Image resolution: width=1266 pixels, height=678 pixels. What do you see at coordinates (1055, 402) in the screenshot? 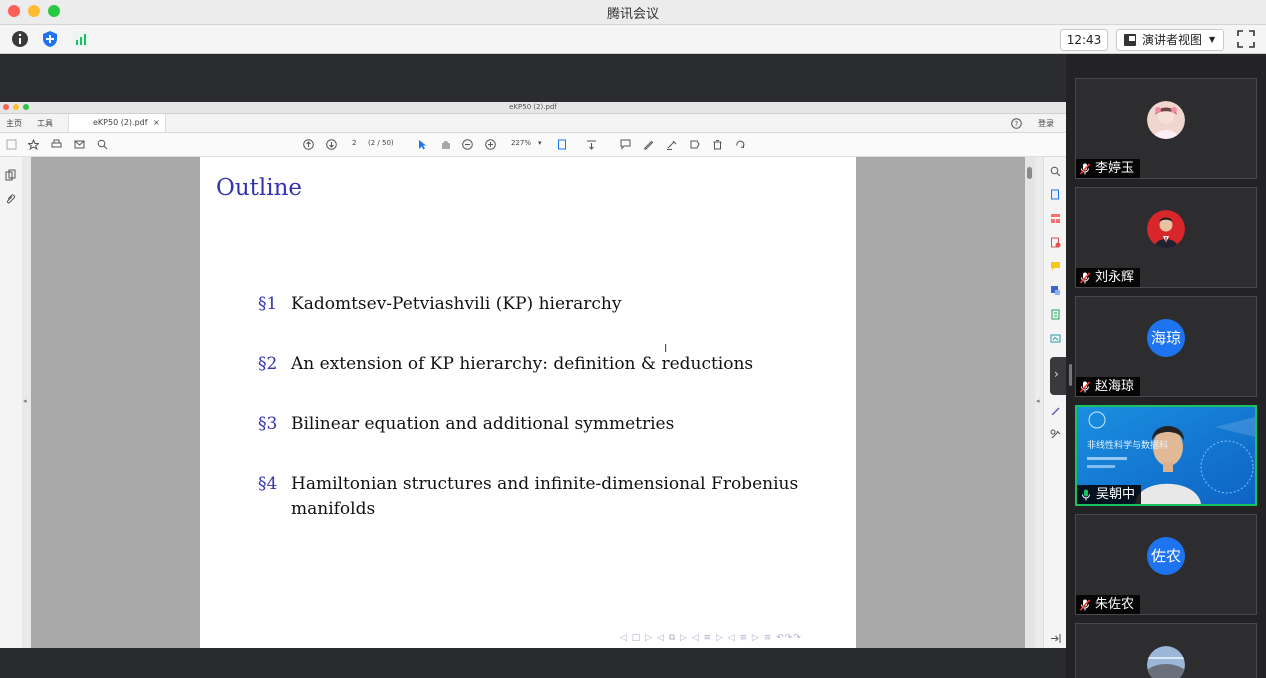
I see `right-tool-panel` at bounding box center [1055, 402].